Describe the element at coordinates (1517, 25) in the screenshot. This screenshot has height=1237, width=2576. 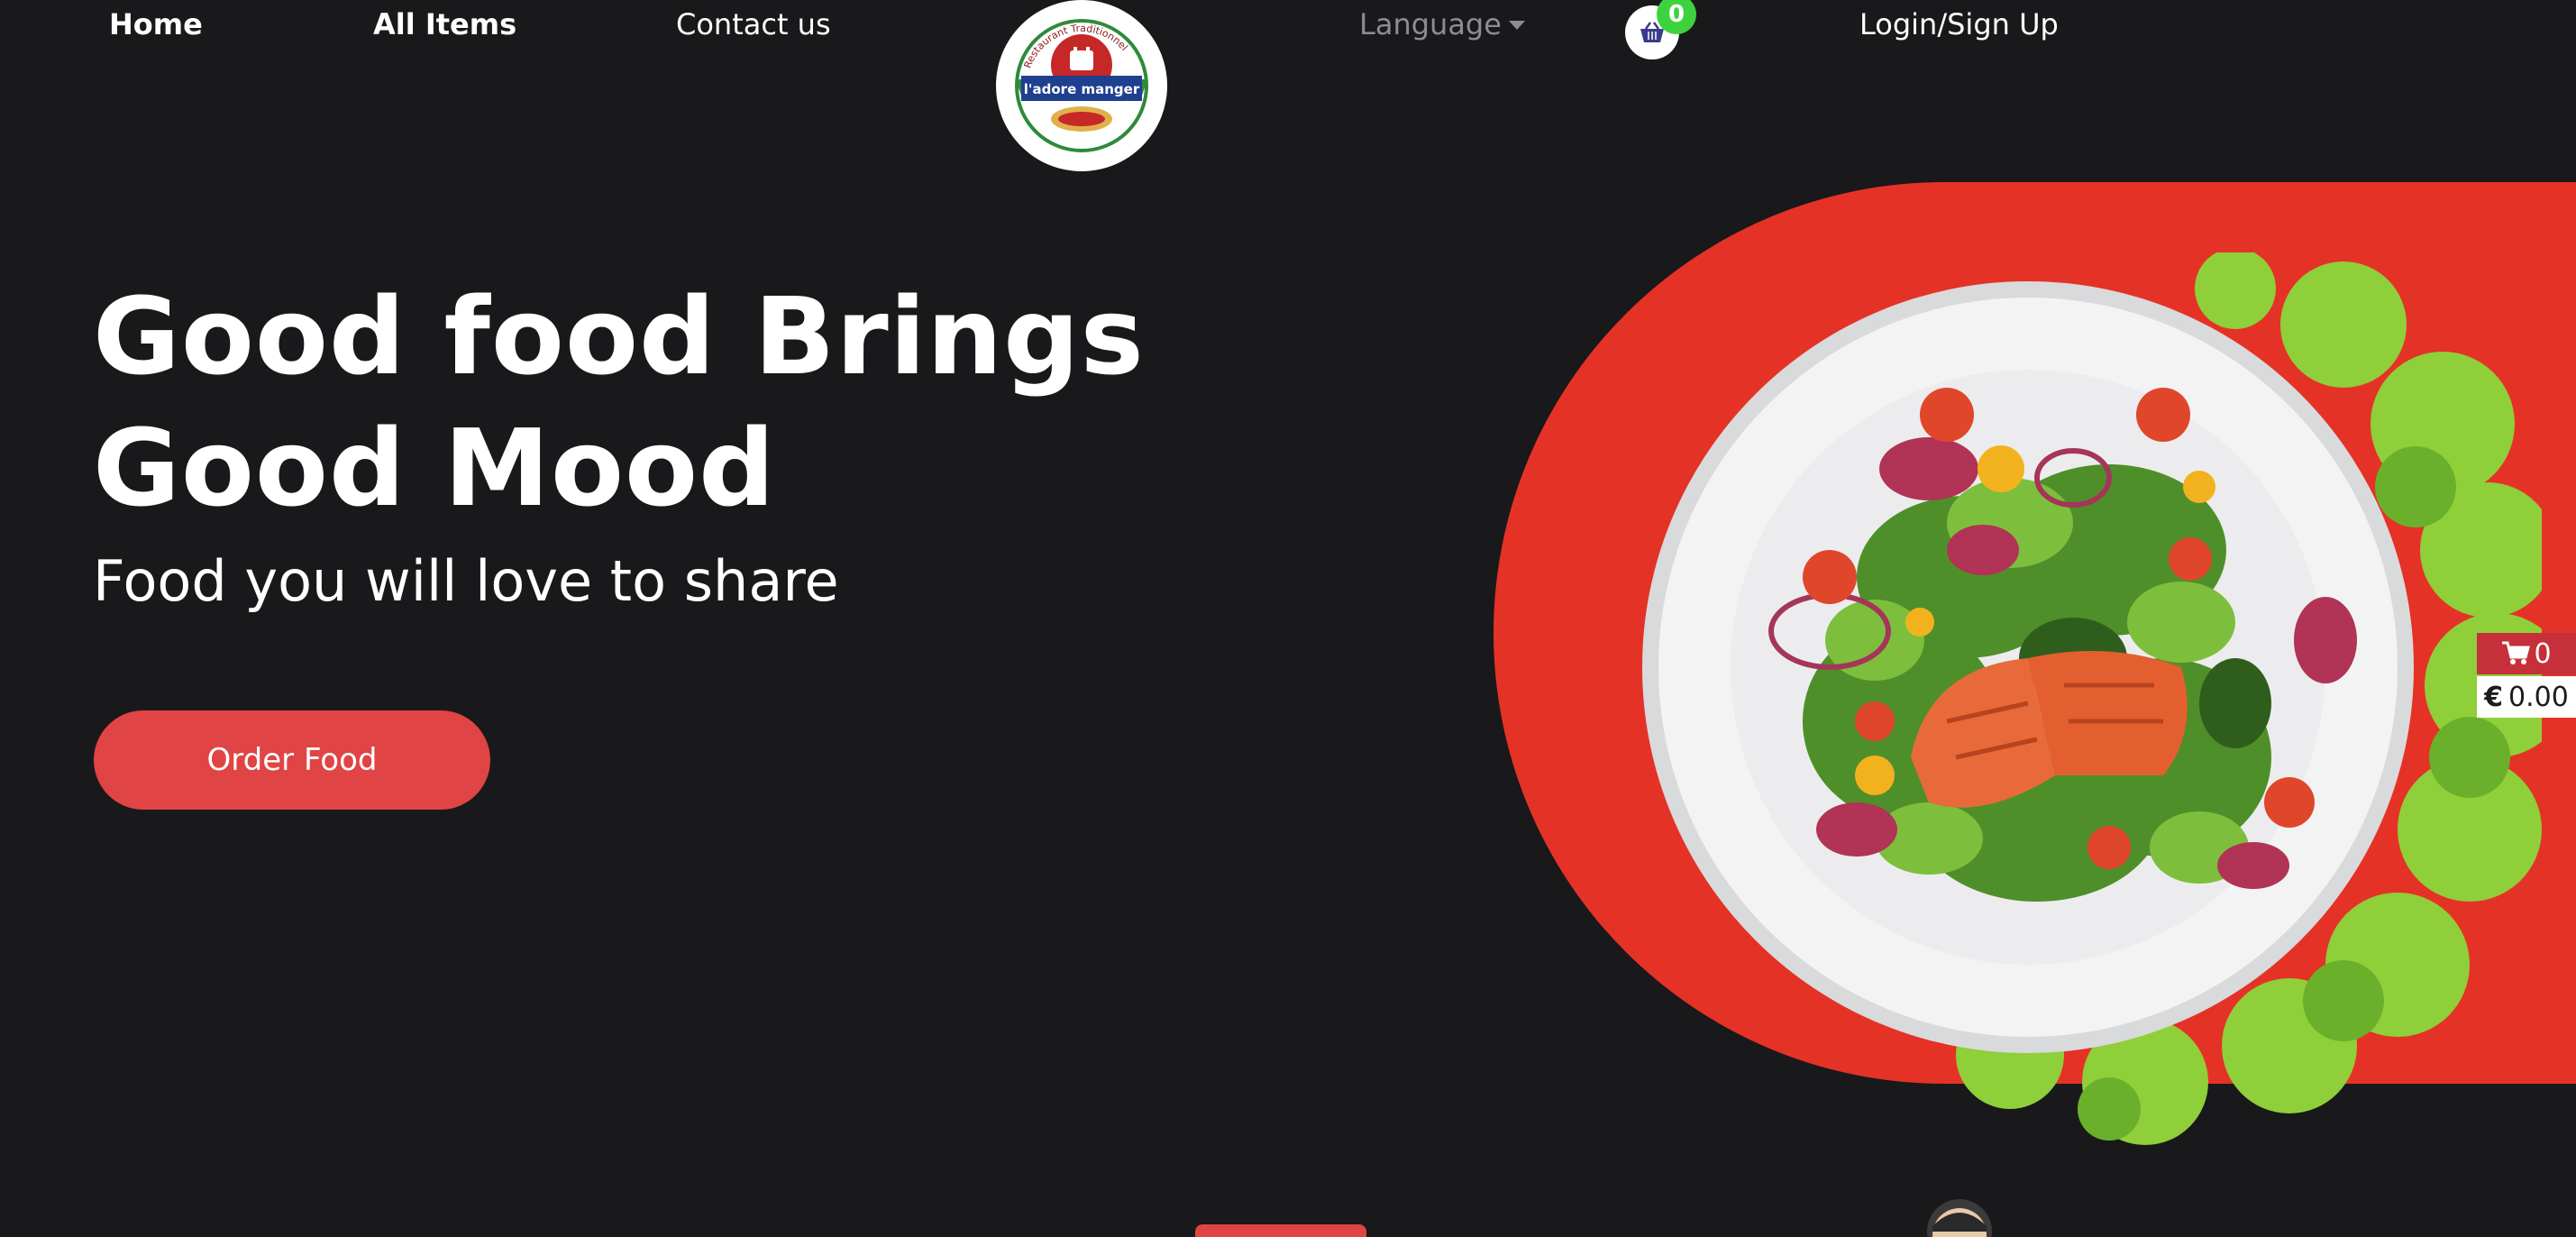
I see `caret-down-icon` at that location.